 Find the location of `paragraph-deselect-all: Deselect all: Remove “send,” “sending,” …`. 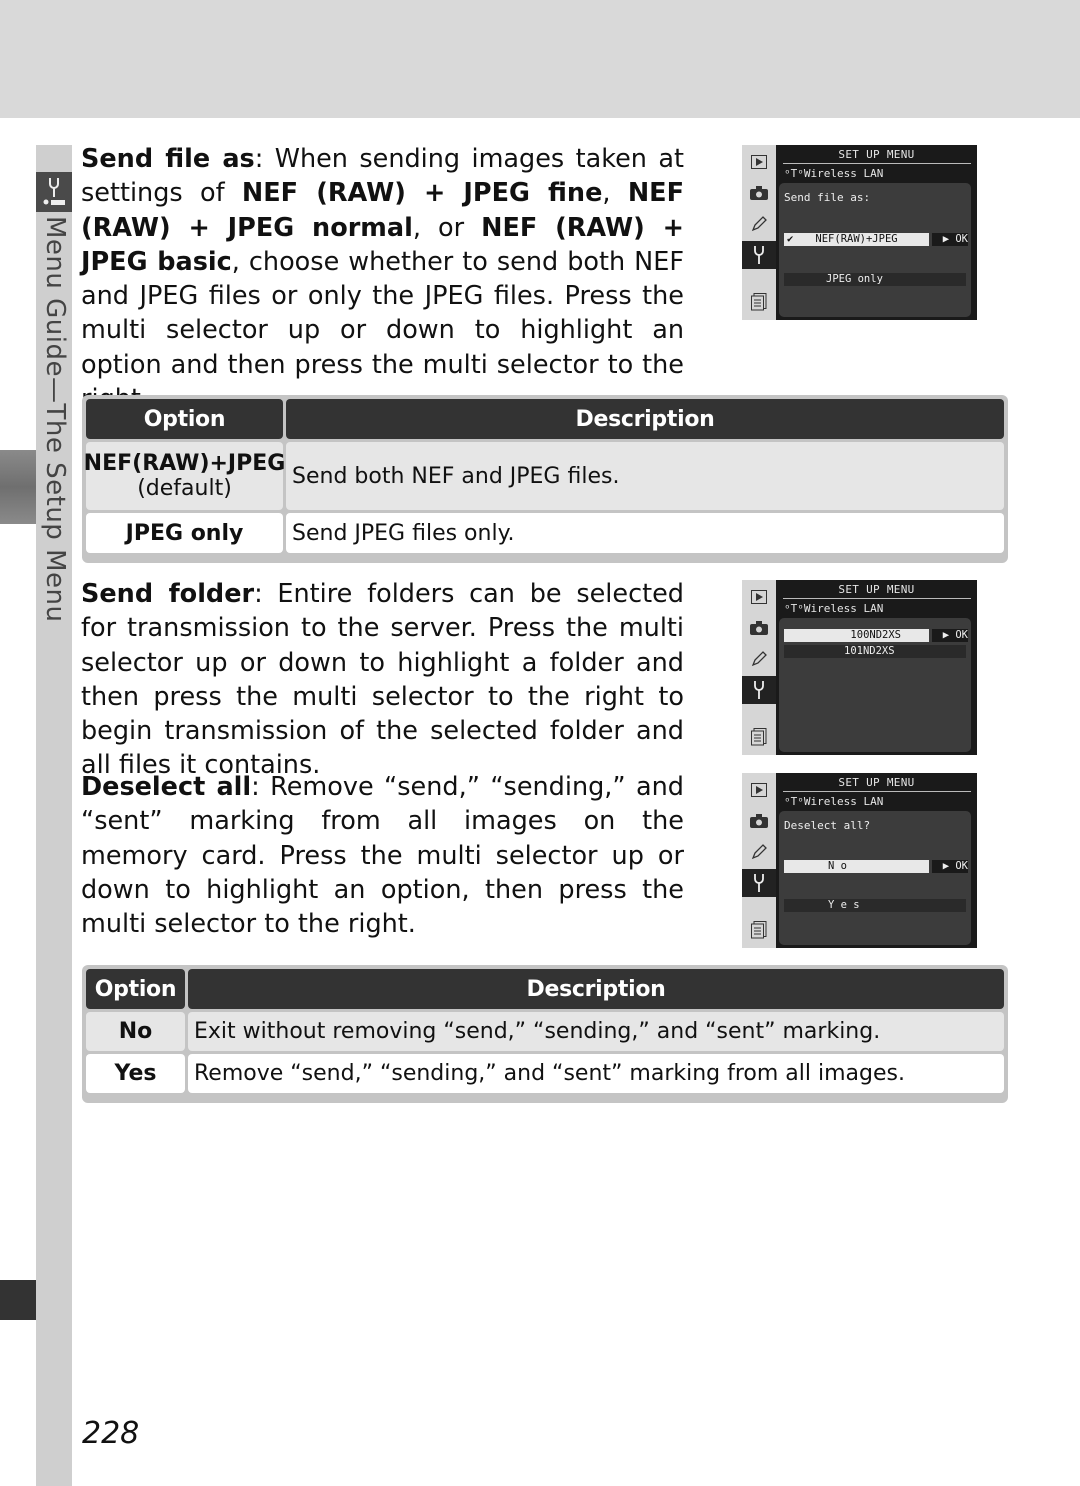

paragraph-deselect-all: Deselect all: Remove “send,” “sending,” … is located at coordinates (382, 855).